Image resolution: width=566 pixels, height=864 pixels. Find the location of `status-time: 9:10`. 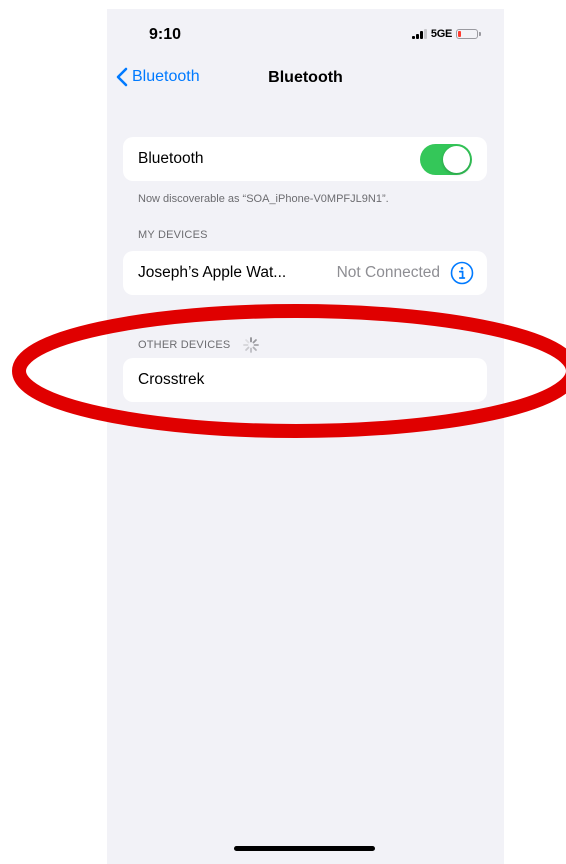

status-time: 9:10 is located at coordinates (165, 34).